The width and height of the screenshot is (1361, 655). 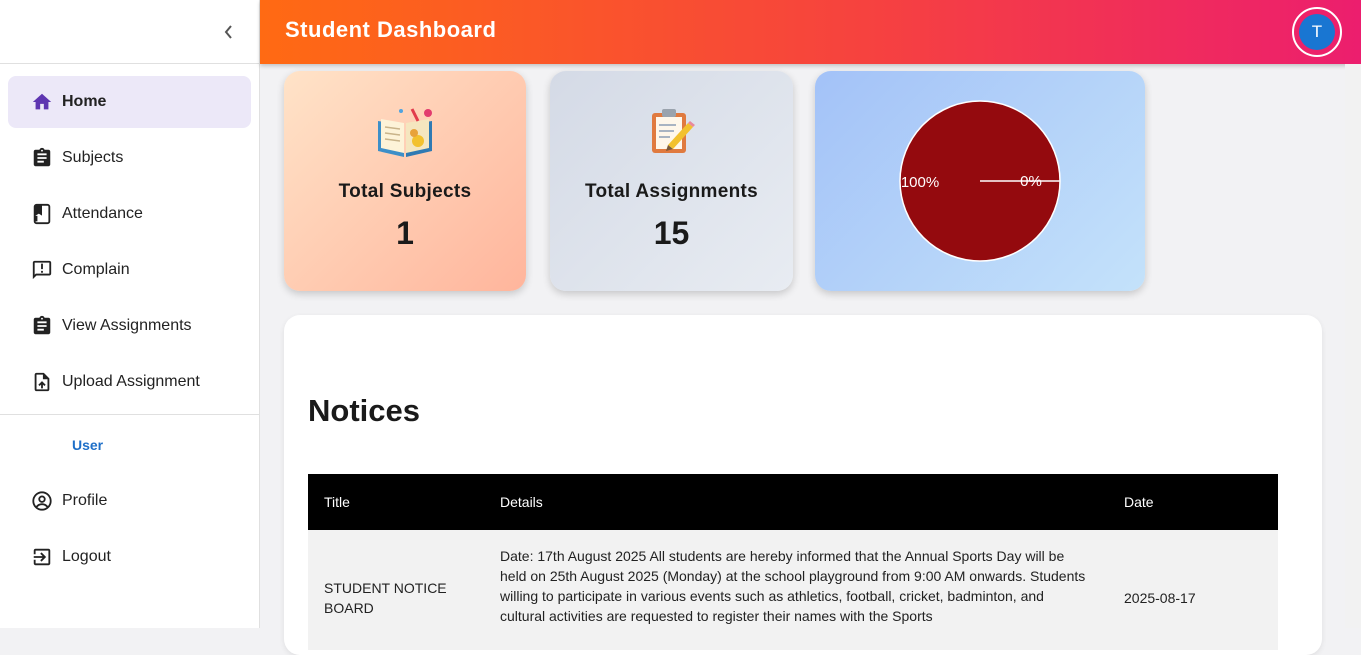 What do you see at coordinates (1031, 181) in the screenshot?
I see `pie-label: 0%` at bounding box center [1031, 181].